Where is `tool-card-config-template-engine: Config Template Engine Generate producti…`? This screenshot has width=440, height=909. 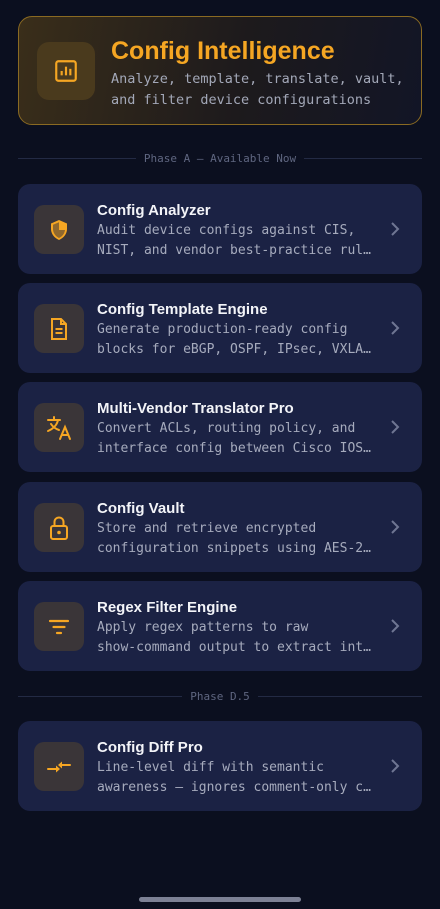 tool-card-config-template-engine: Config Template Engine Generate producti… is located at coordinates (220, 328).